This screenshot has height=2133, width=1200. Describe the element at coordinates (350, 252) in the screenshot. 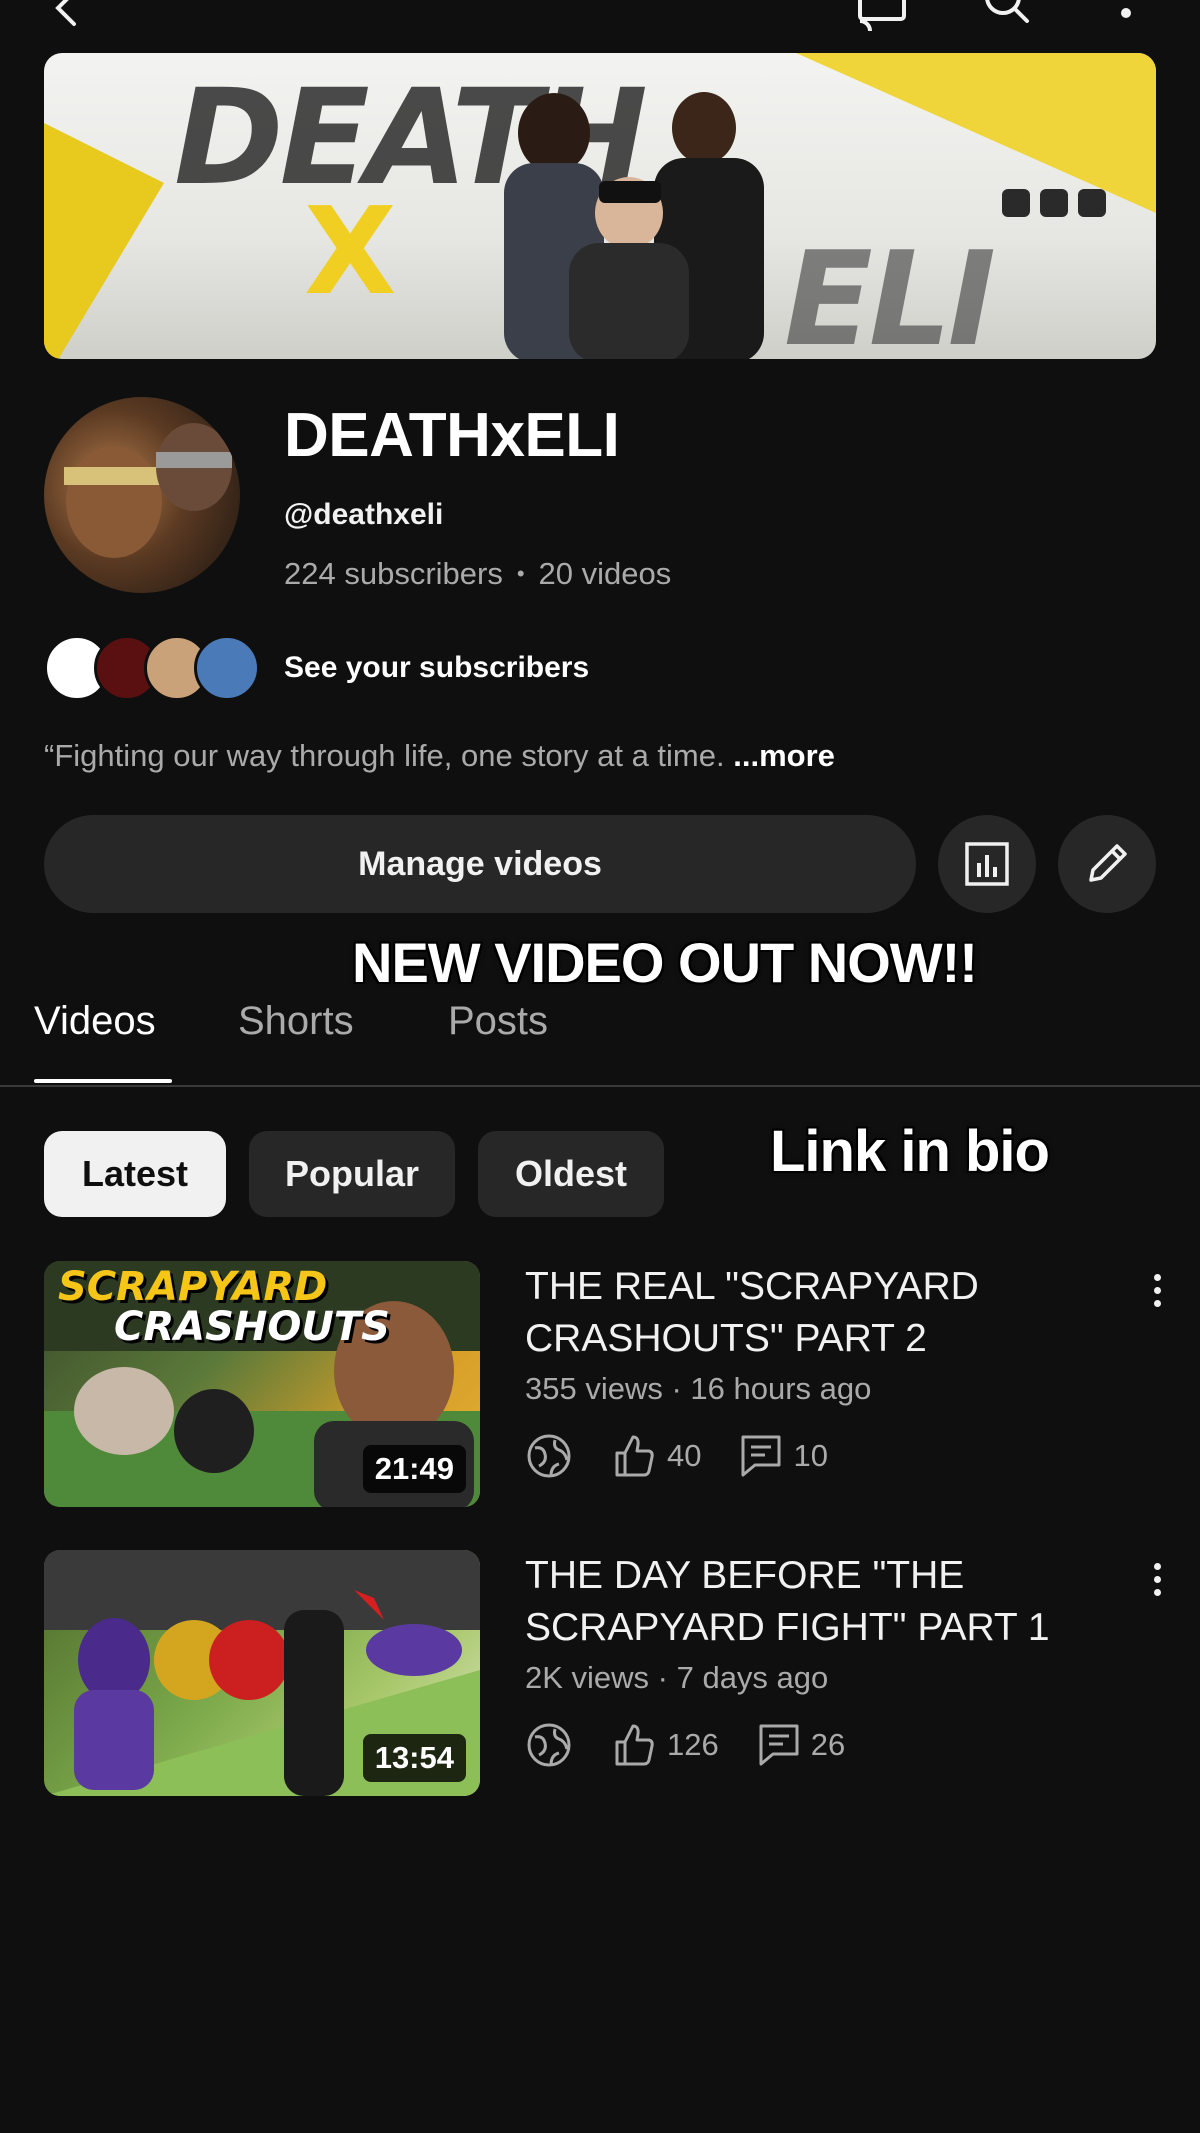

I see `banner-word-x: X` at that location.